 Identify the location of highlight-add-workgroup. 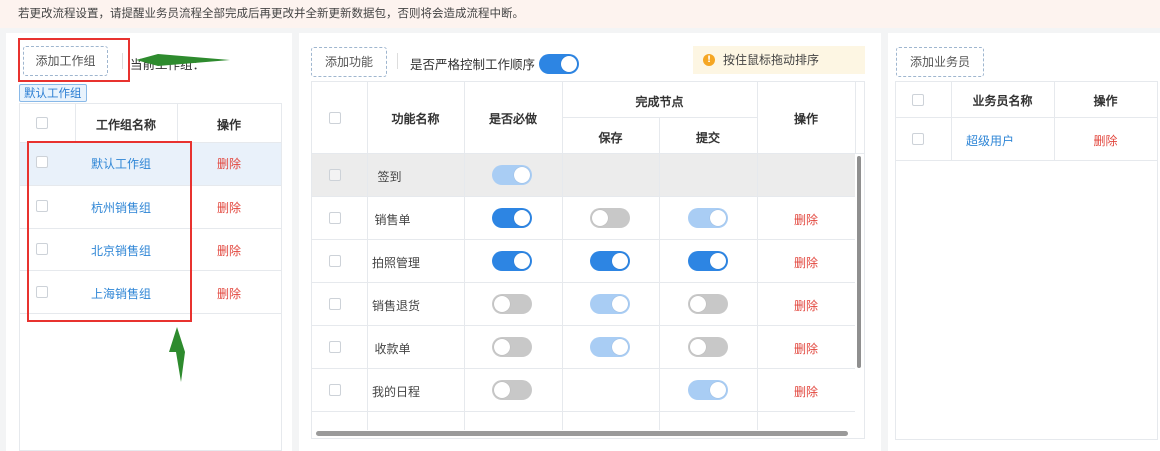
(74, 60).